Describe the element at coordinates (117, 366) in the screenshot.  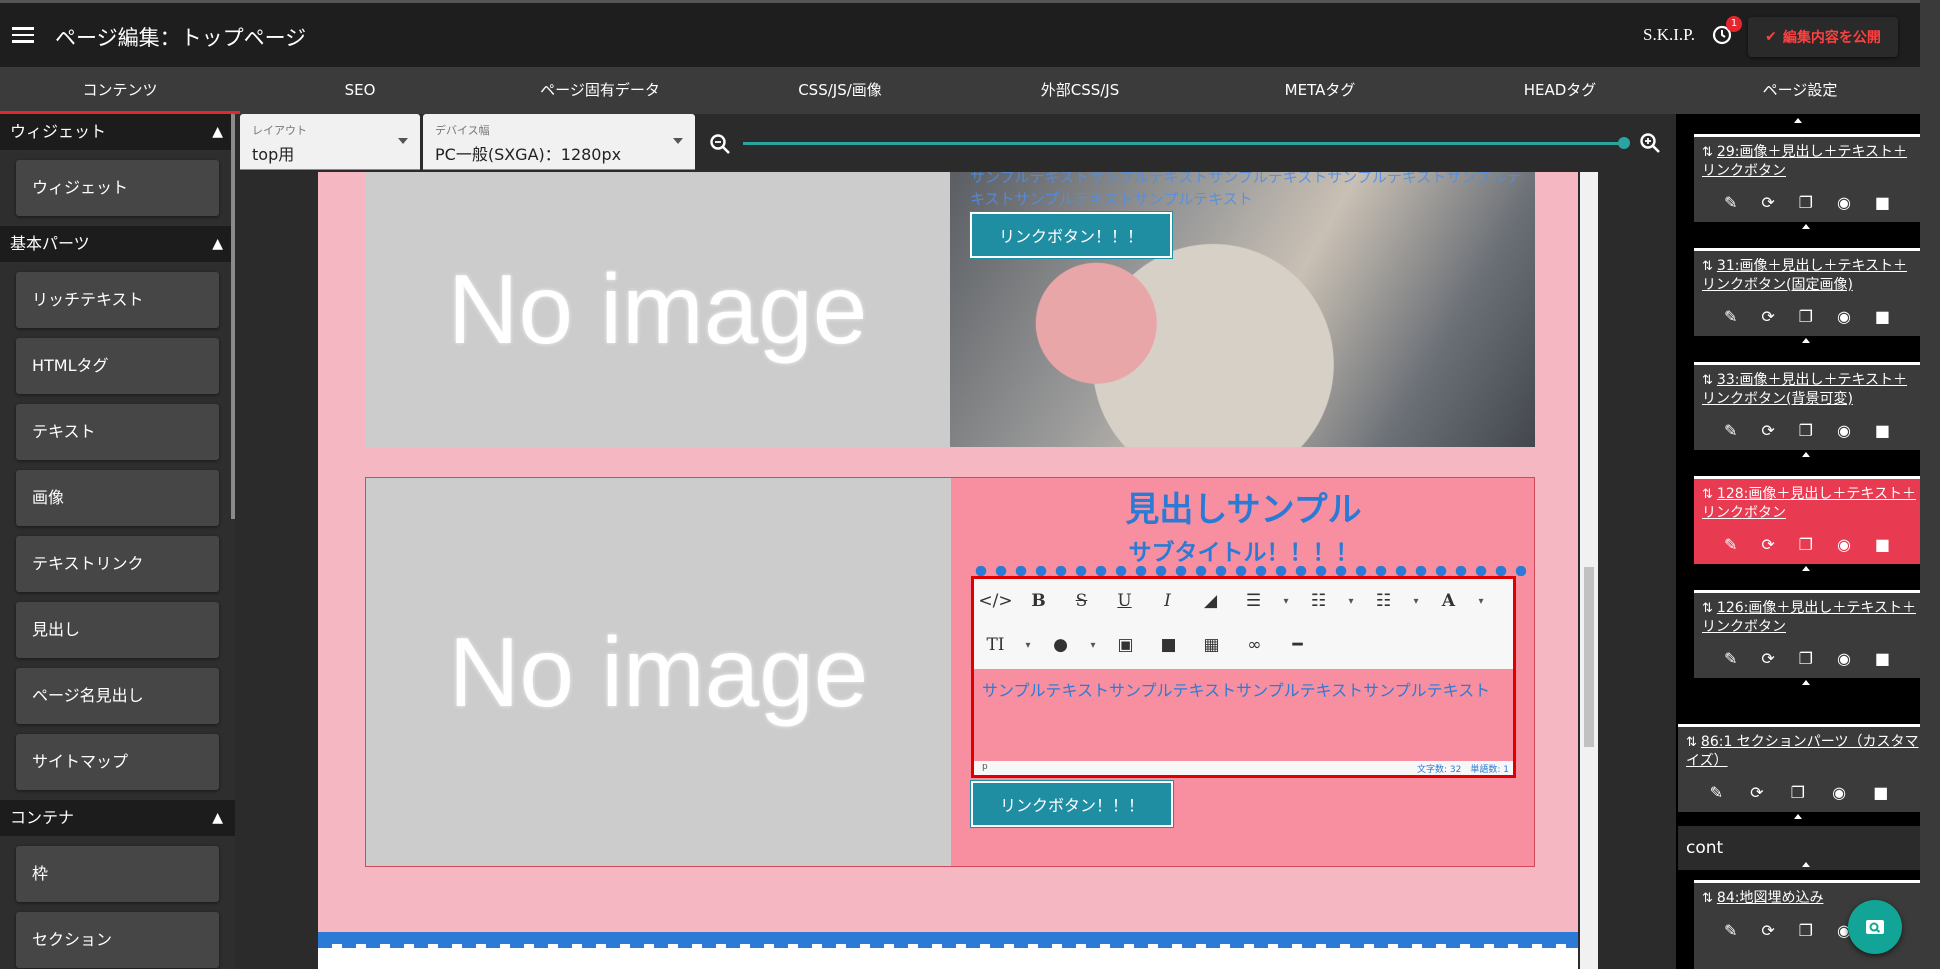
I see `sidebar-item-html: HTMLタグ` at that location.